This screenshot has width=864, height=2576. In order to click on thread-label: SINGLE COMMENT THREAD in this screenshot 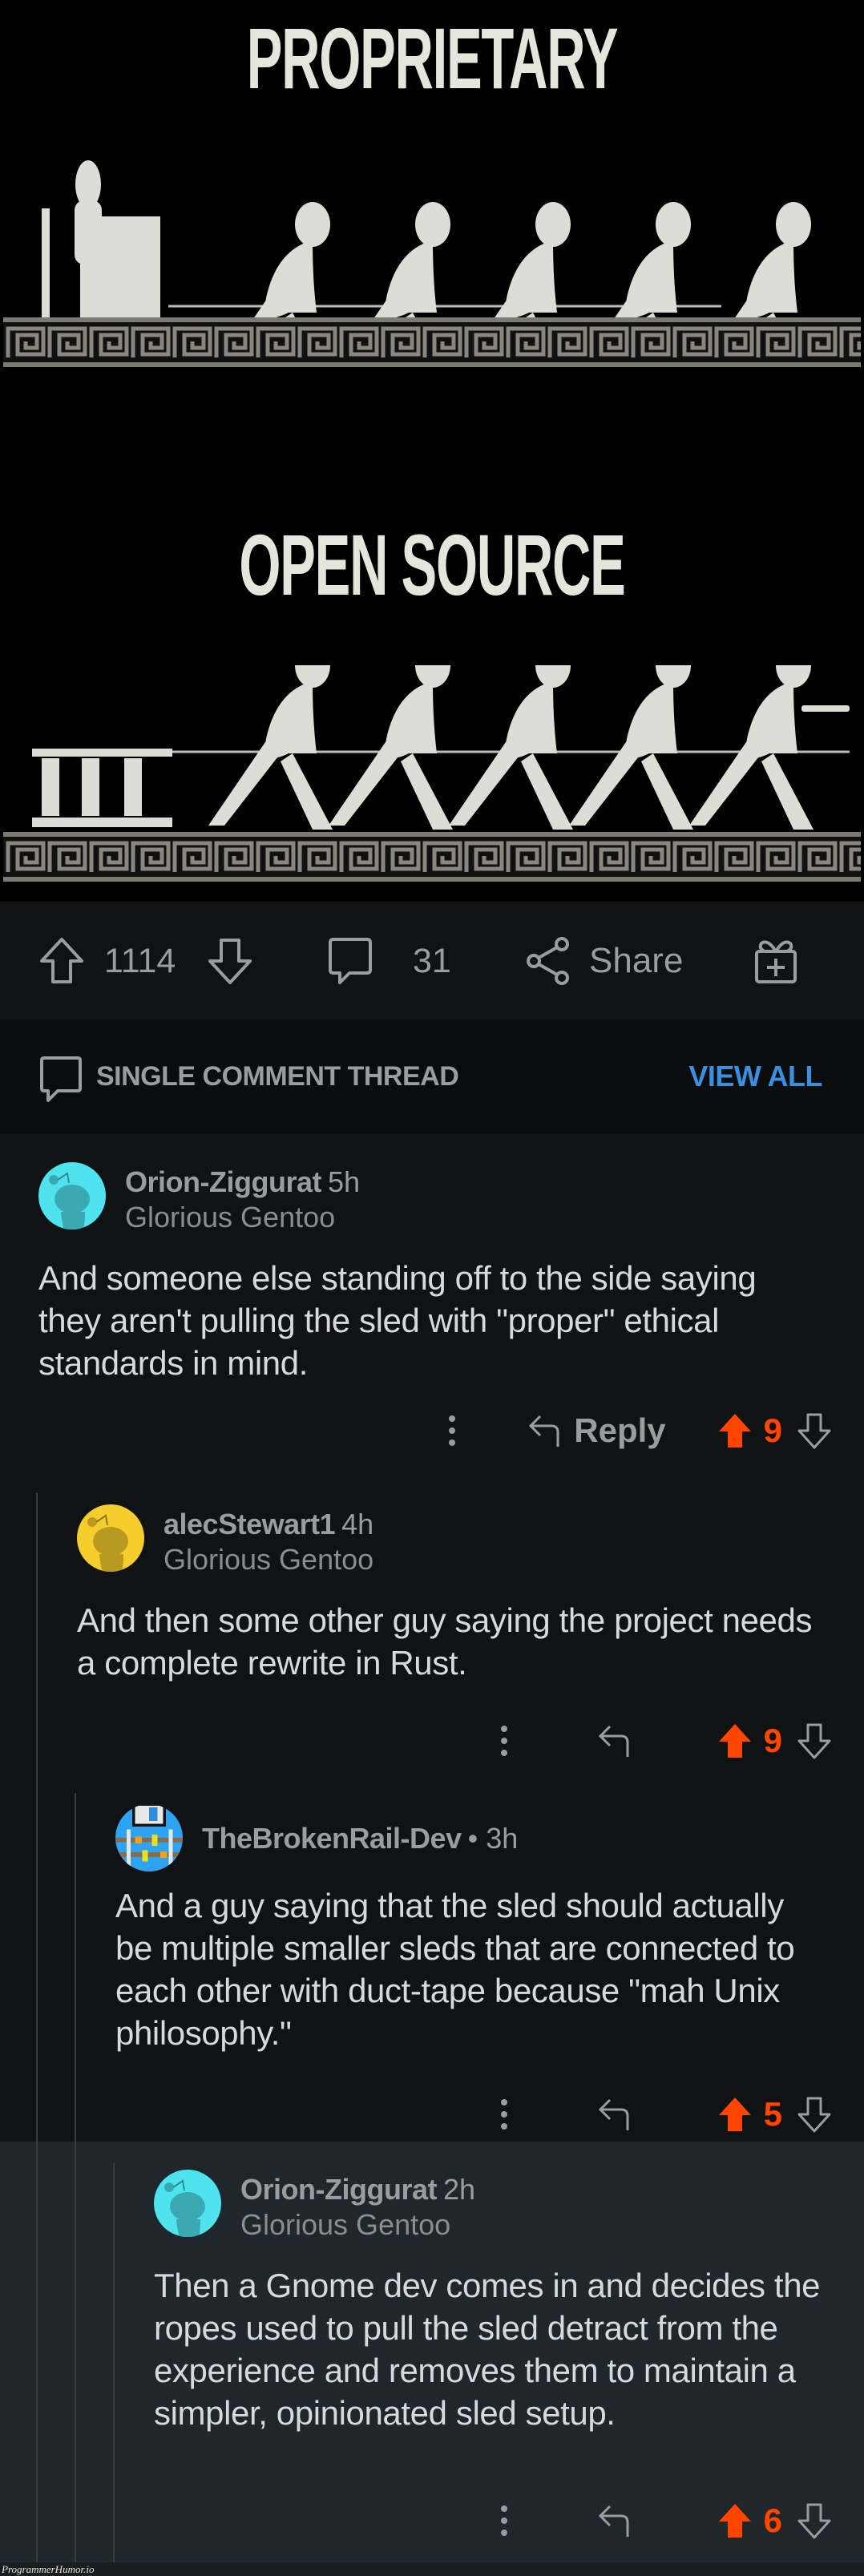, I will do `click(277, 1076)`.